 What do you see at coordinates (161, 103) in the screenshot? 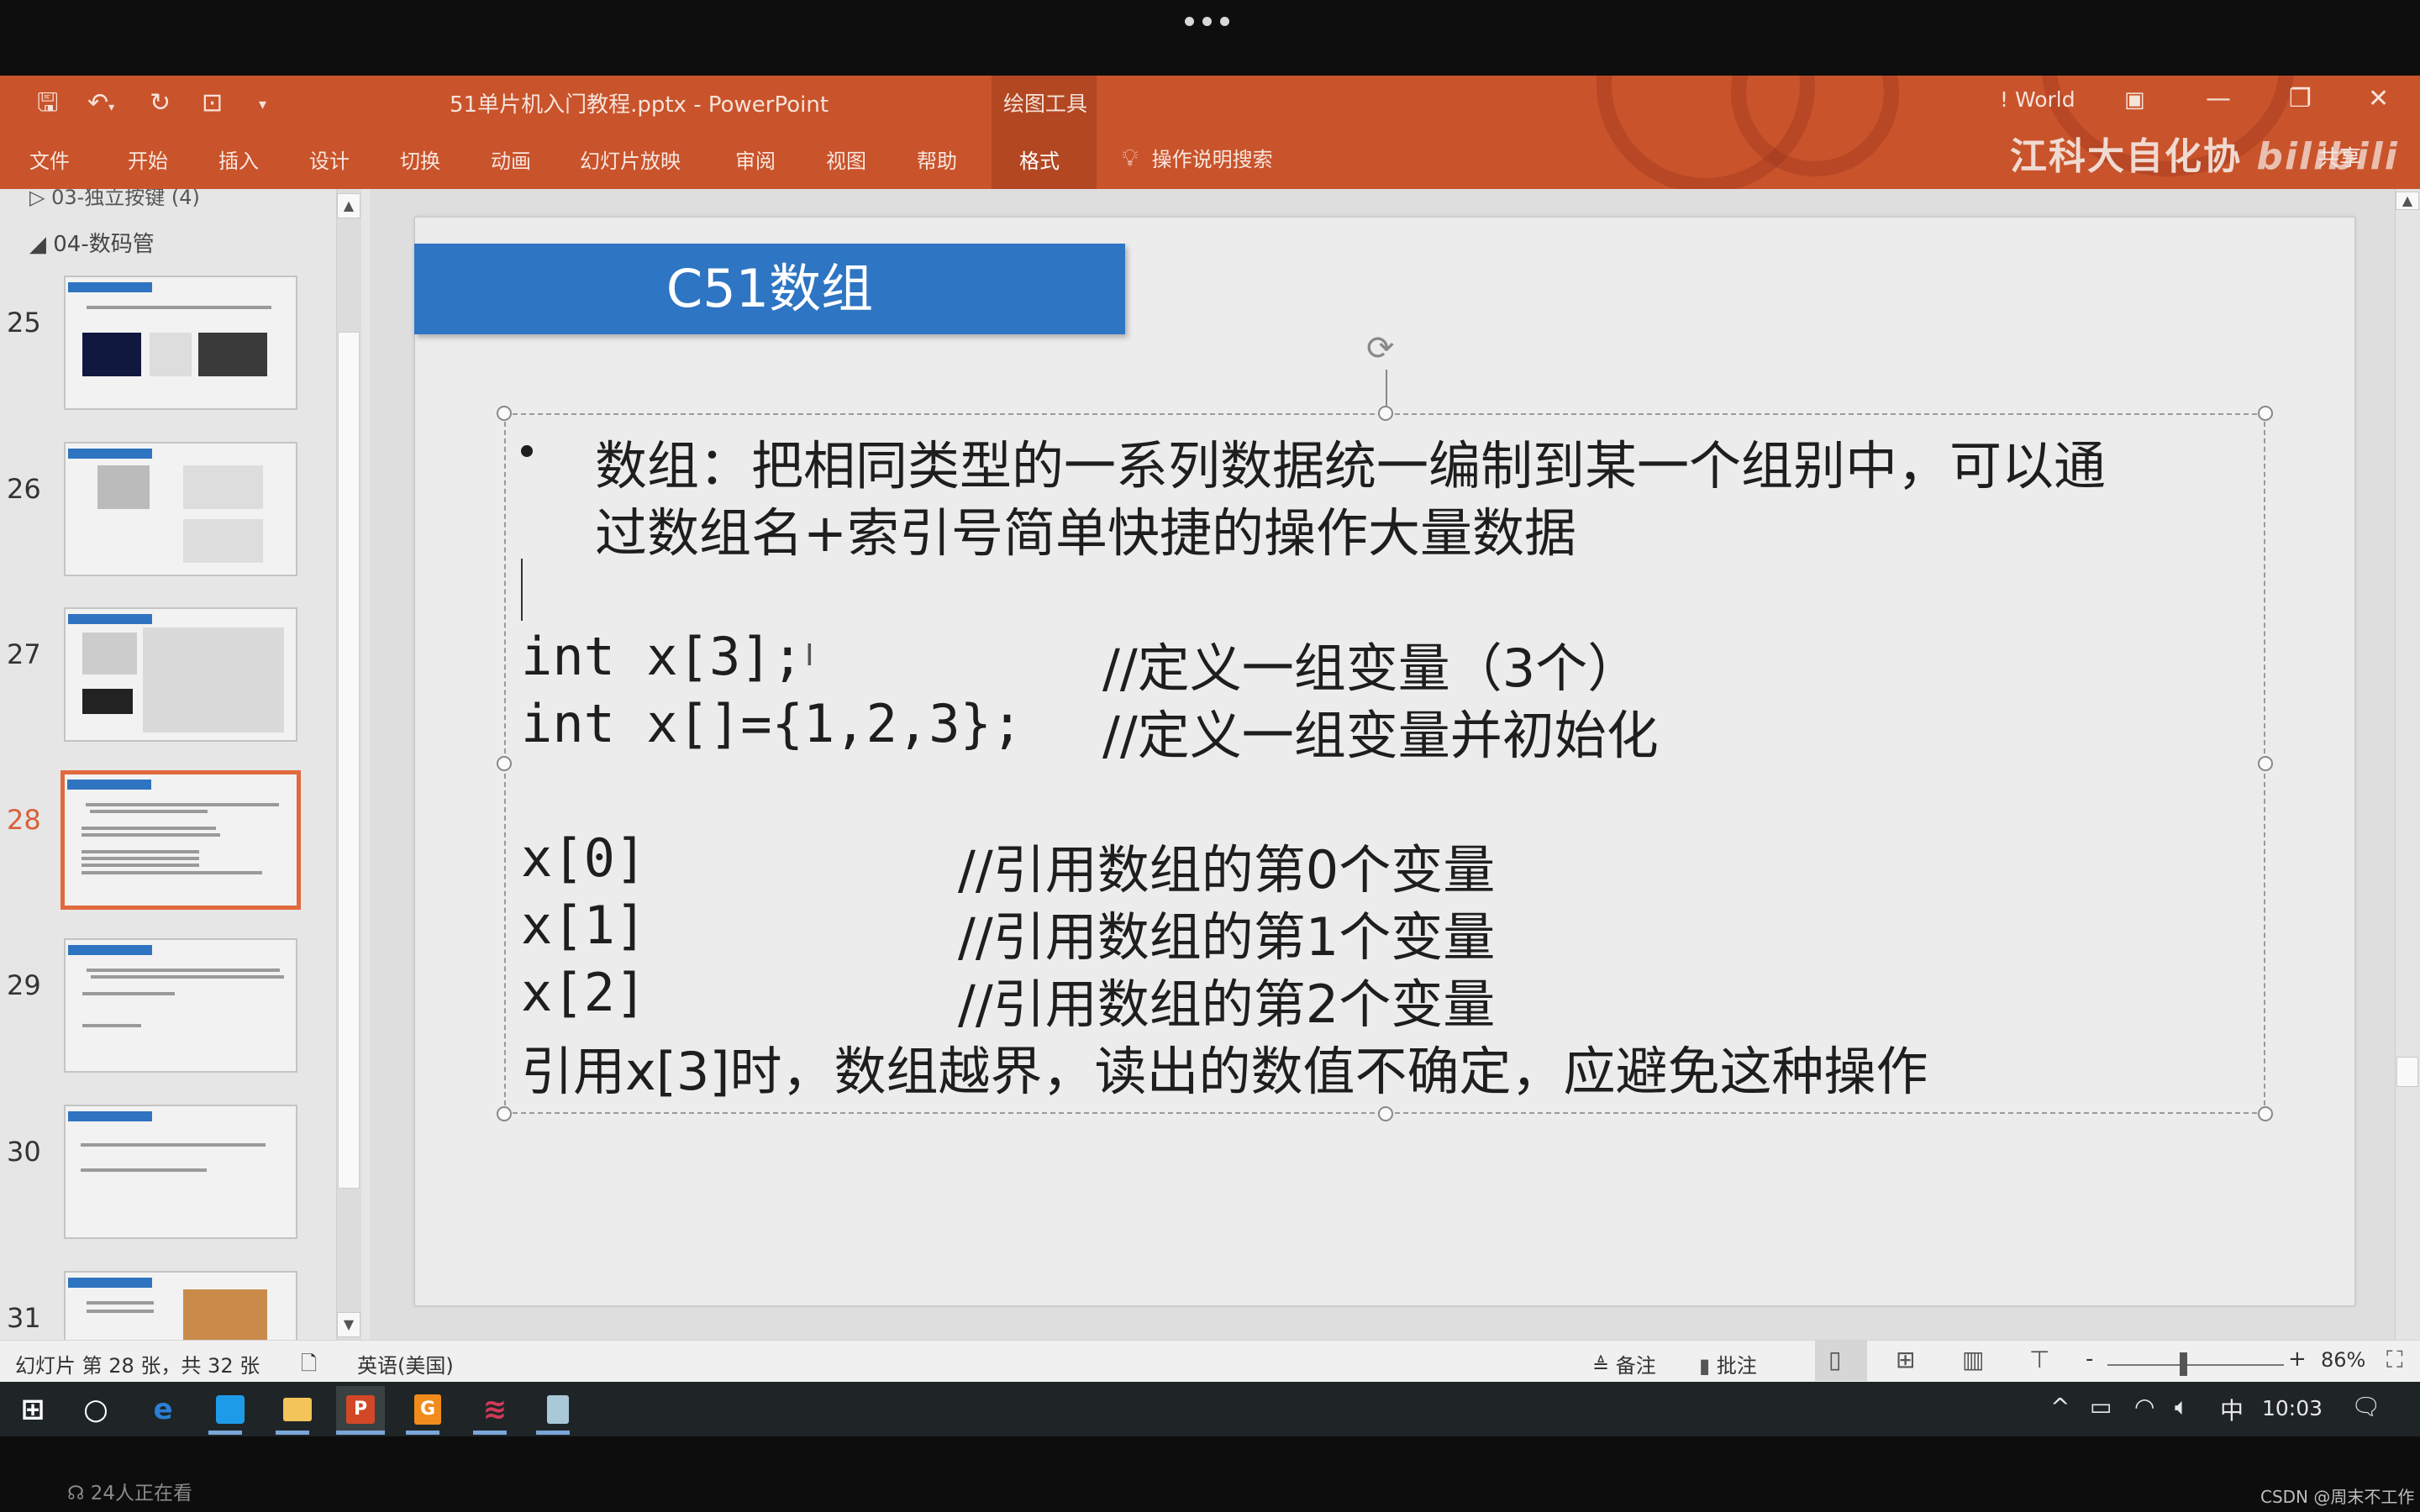
I see `redo-icon: ↻` at bounding box center [161, 103].